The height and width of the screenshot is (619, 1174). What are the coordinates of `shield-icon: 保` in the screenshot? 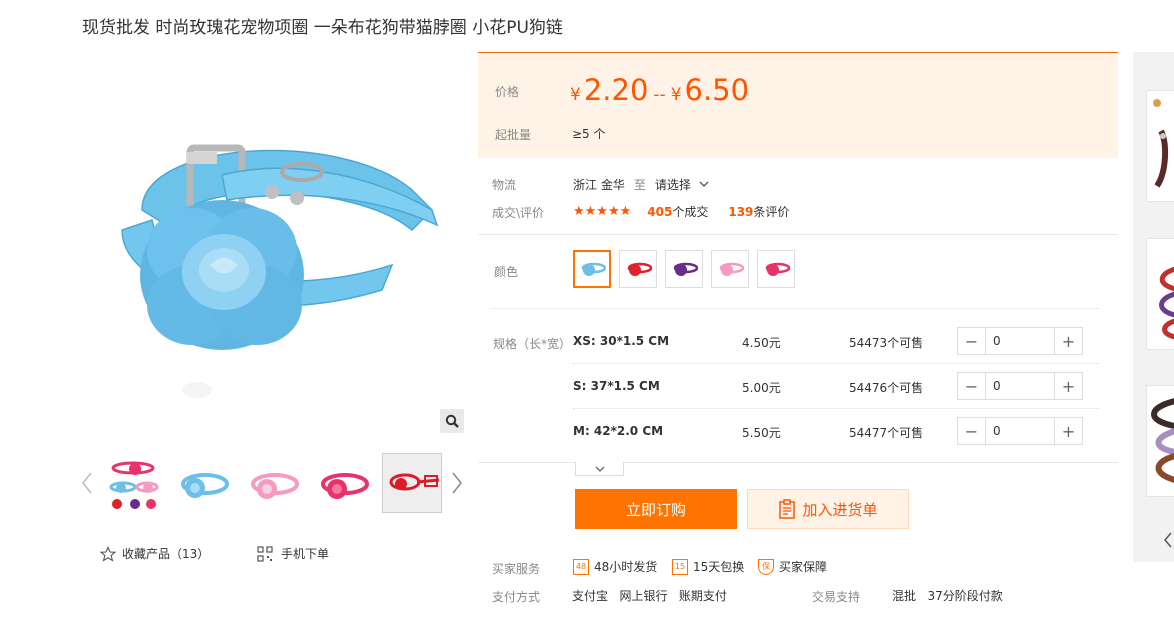 It's located at (766, 566).